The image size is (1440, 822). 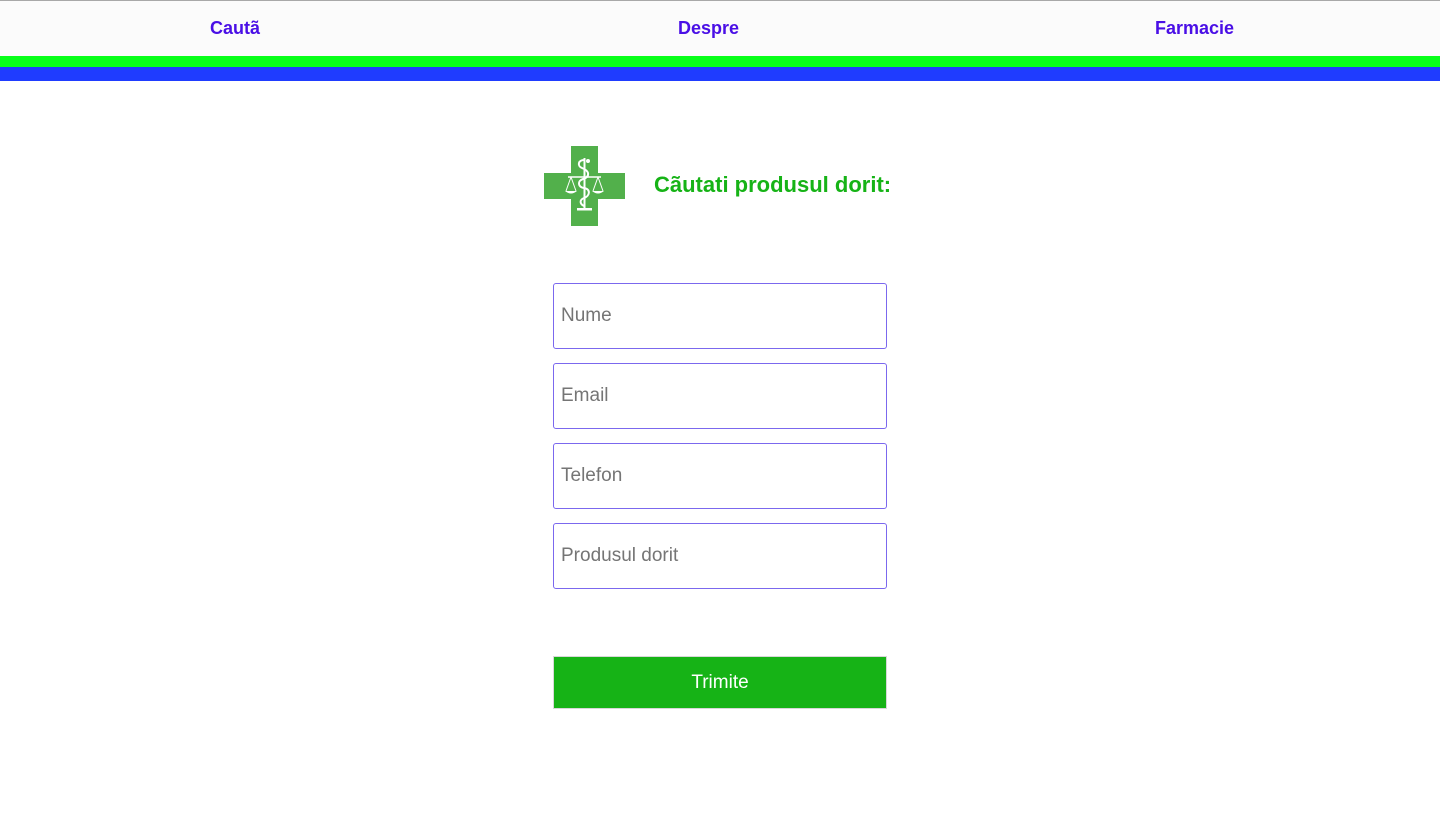 I want to click on page-title: Cãutati produsul dorit:, so click(x=773, y=184).